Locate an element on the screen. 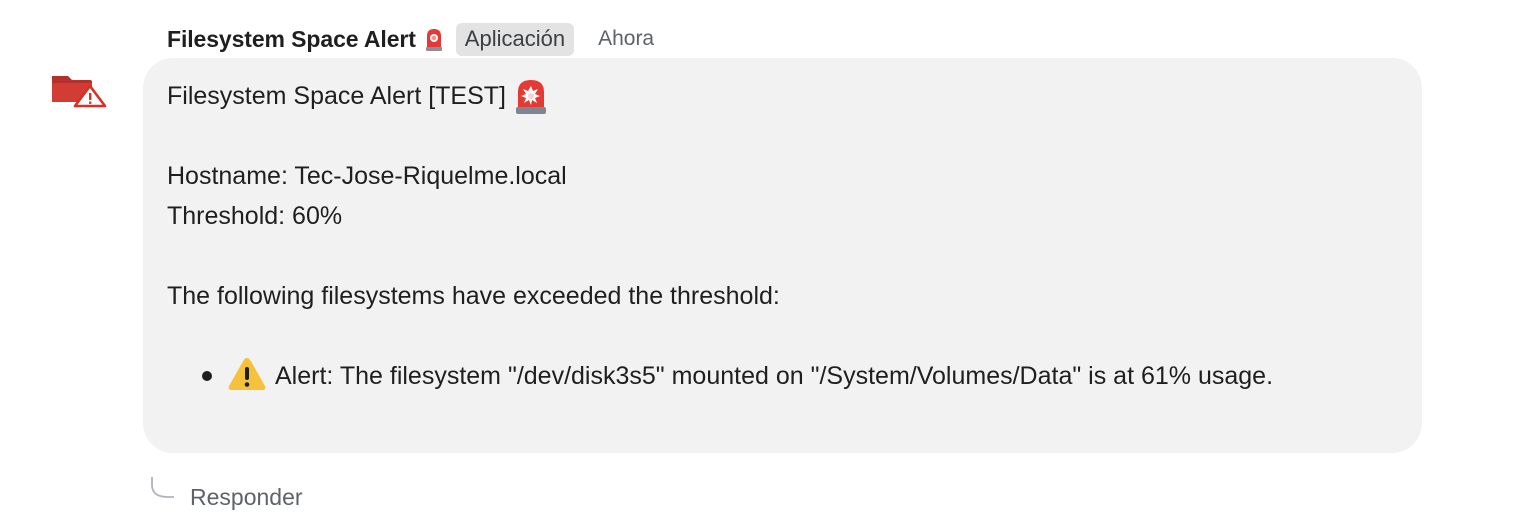  reply-button: Responder is located at coordinates (225, 488).